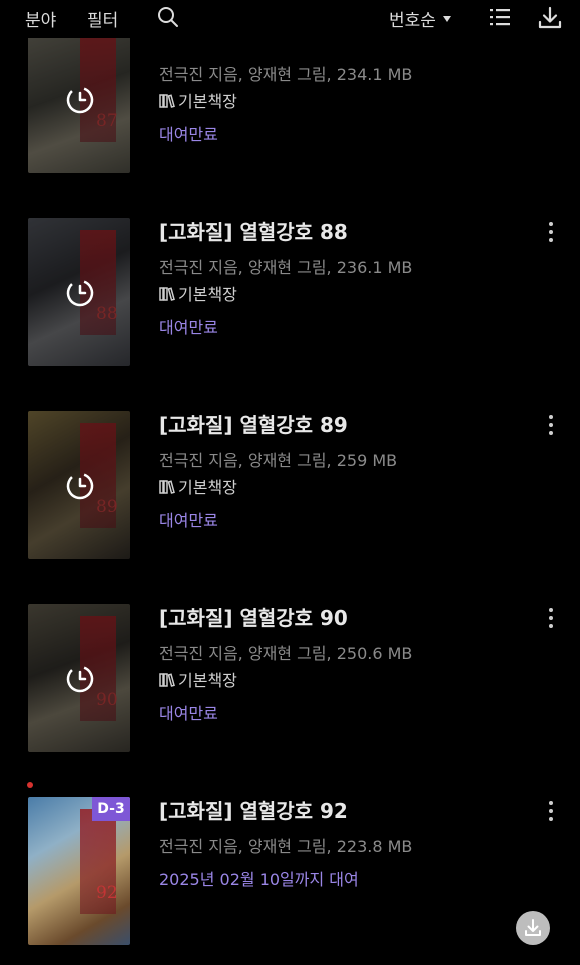 The height and width of the screenshot is (965, 580). What do you see at coordinates (253, 423) in the screenshot?
I see `book-title: [고화질] 열혈강호 89` at bounding box center [253, 423].